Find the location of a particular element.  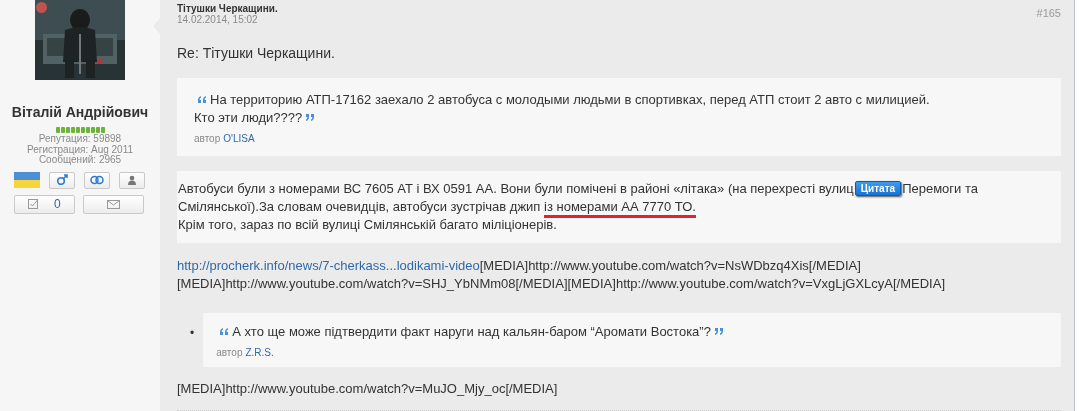

quote-text: А хто ще може підтвердити факт наруги над кальян-баром “Аромати Востока”? is located at coordinates (632, 332).